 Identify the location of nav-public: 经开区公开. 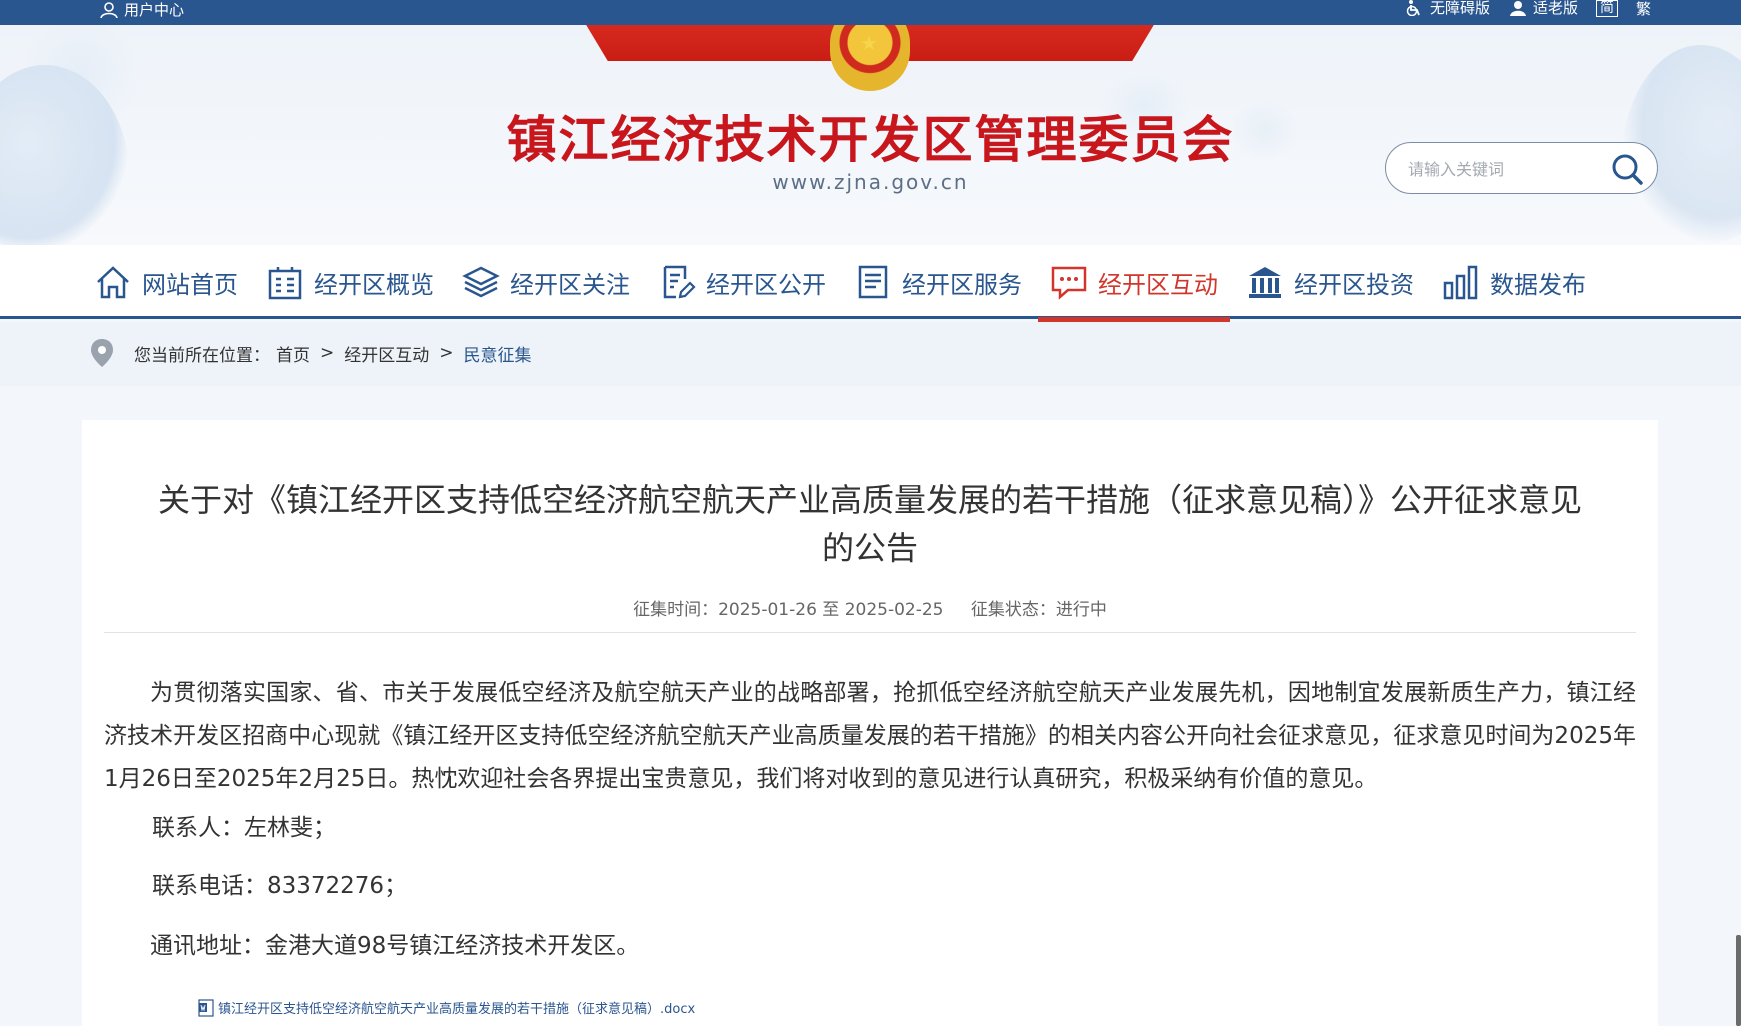
(742, 282).